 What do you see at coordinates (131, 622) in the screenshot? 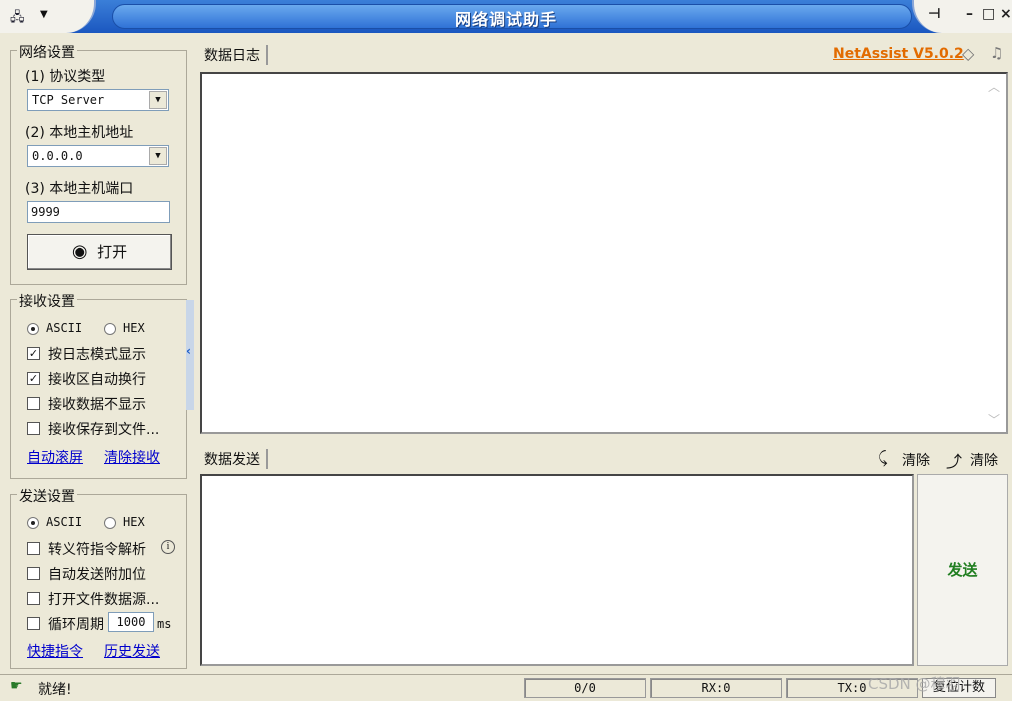
I see `cycle-input: 1000` at bounding box center [131, 622].